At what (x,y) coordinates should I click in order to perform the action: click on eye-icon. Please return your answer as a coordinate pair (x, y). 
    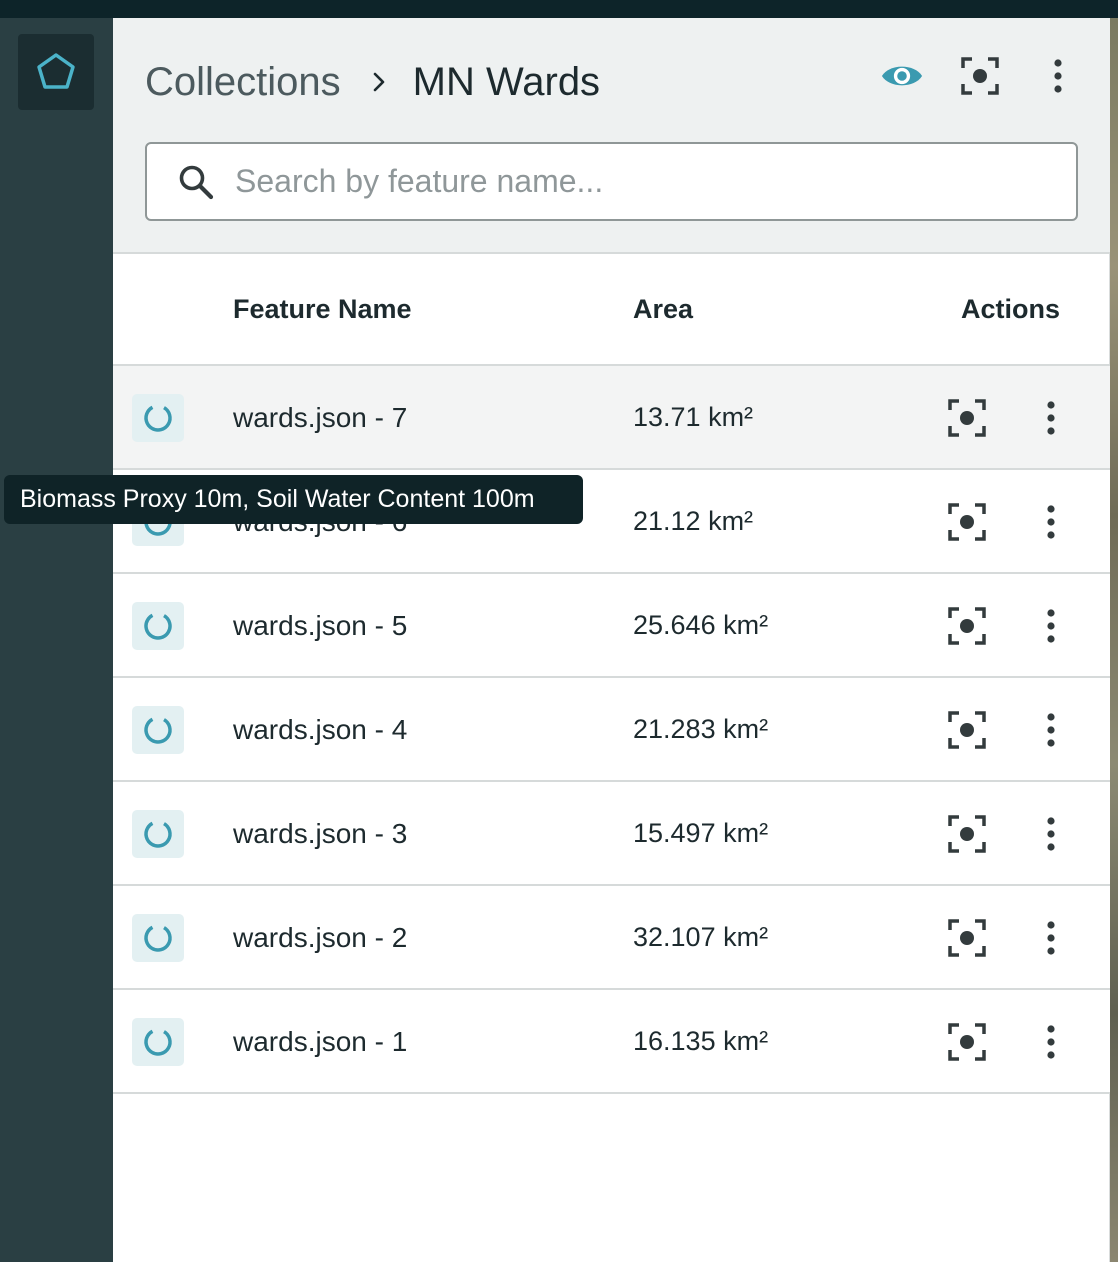
    Looking at the image, I should click on (902, 76).